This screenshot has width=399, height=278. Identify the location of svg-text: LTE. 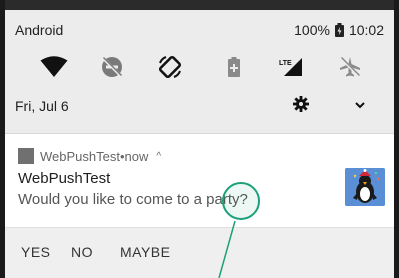
(285, 63).